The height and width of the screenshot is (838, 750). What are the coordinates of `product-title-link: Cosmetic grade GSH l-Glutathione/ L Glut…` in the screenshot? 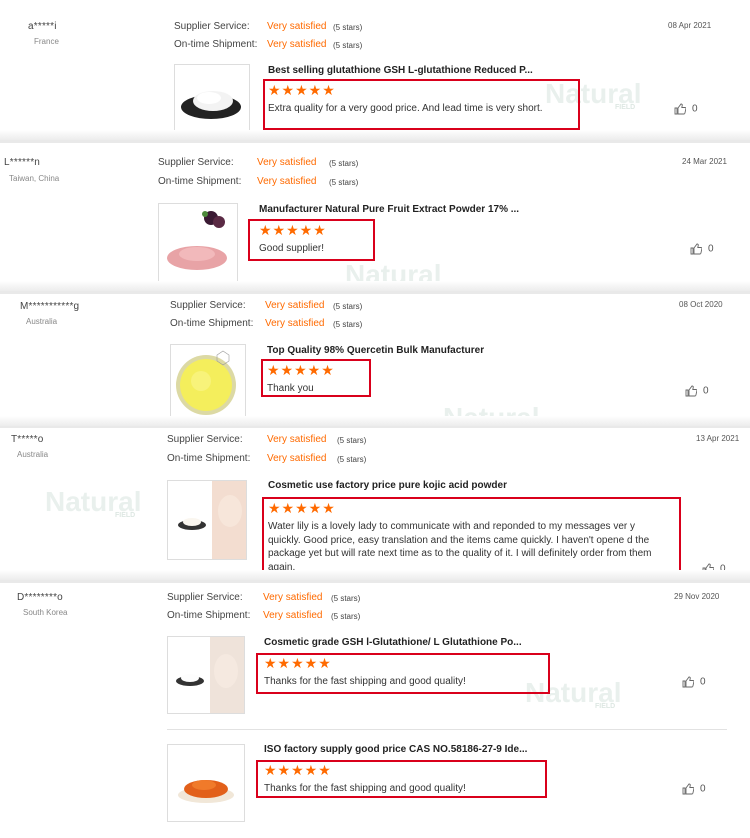 It's located at (393, 642).